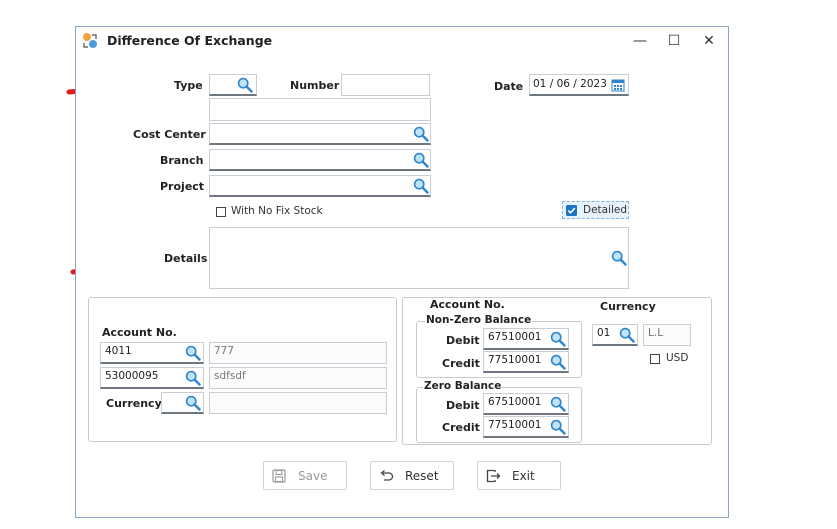 Image resolution: width=837 pixels, height=529 pixels. Describe the element at coordinates (169, 134) in the screenshot. I see `cost-center-label: Cost Center` at that location.